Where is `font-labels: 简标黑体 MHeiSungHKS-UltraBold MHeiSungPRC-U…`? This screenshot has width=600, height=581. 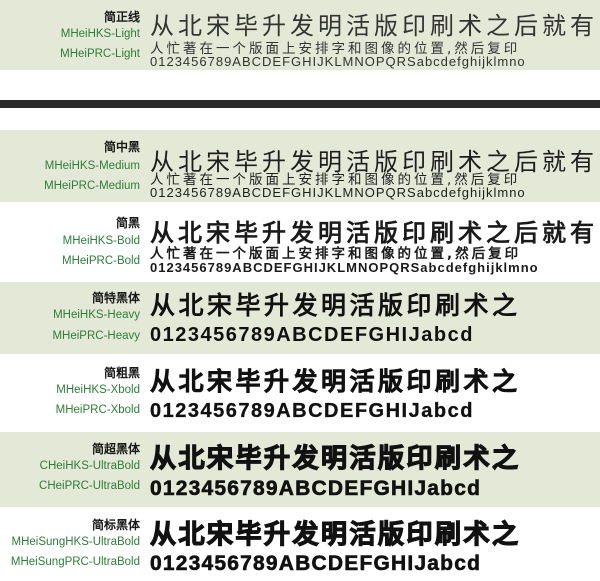
font-labels: 简标黑体 MHeiSungHKS-UltraBold MHeiSungPRC-U… is located at coordinates (70, 544).